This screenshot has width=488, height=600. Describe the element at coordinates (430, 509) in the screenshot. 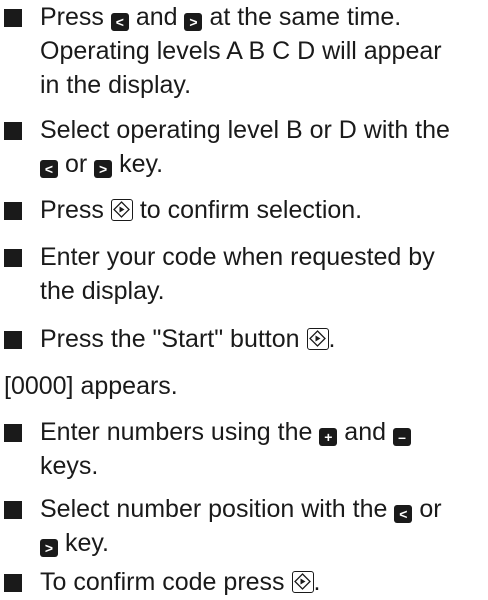

I see `step-7-part-2: or` at that location.